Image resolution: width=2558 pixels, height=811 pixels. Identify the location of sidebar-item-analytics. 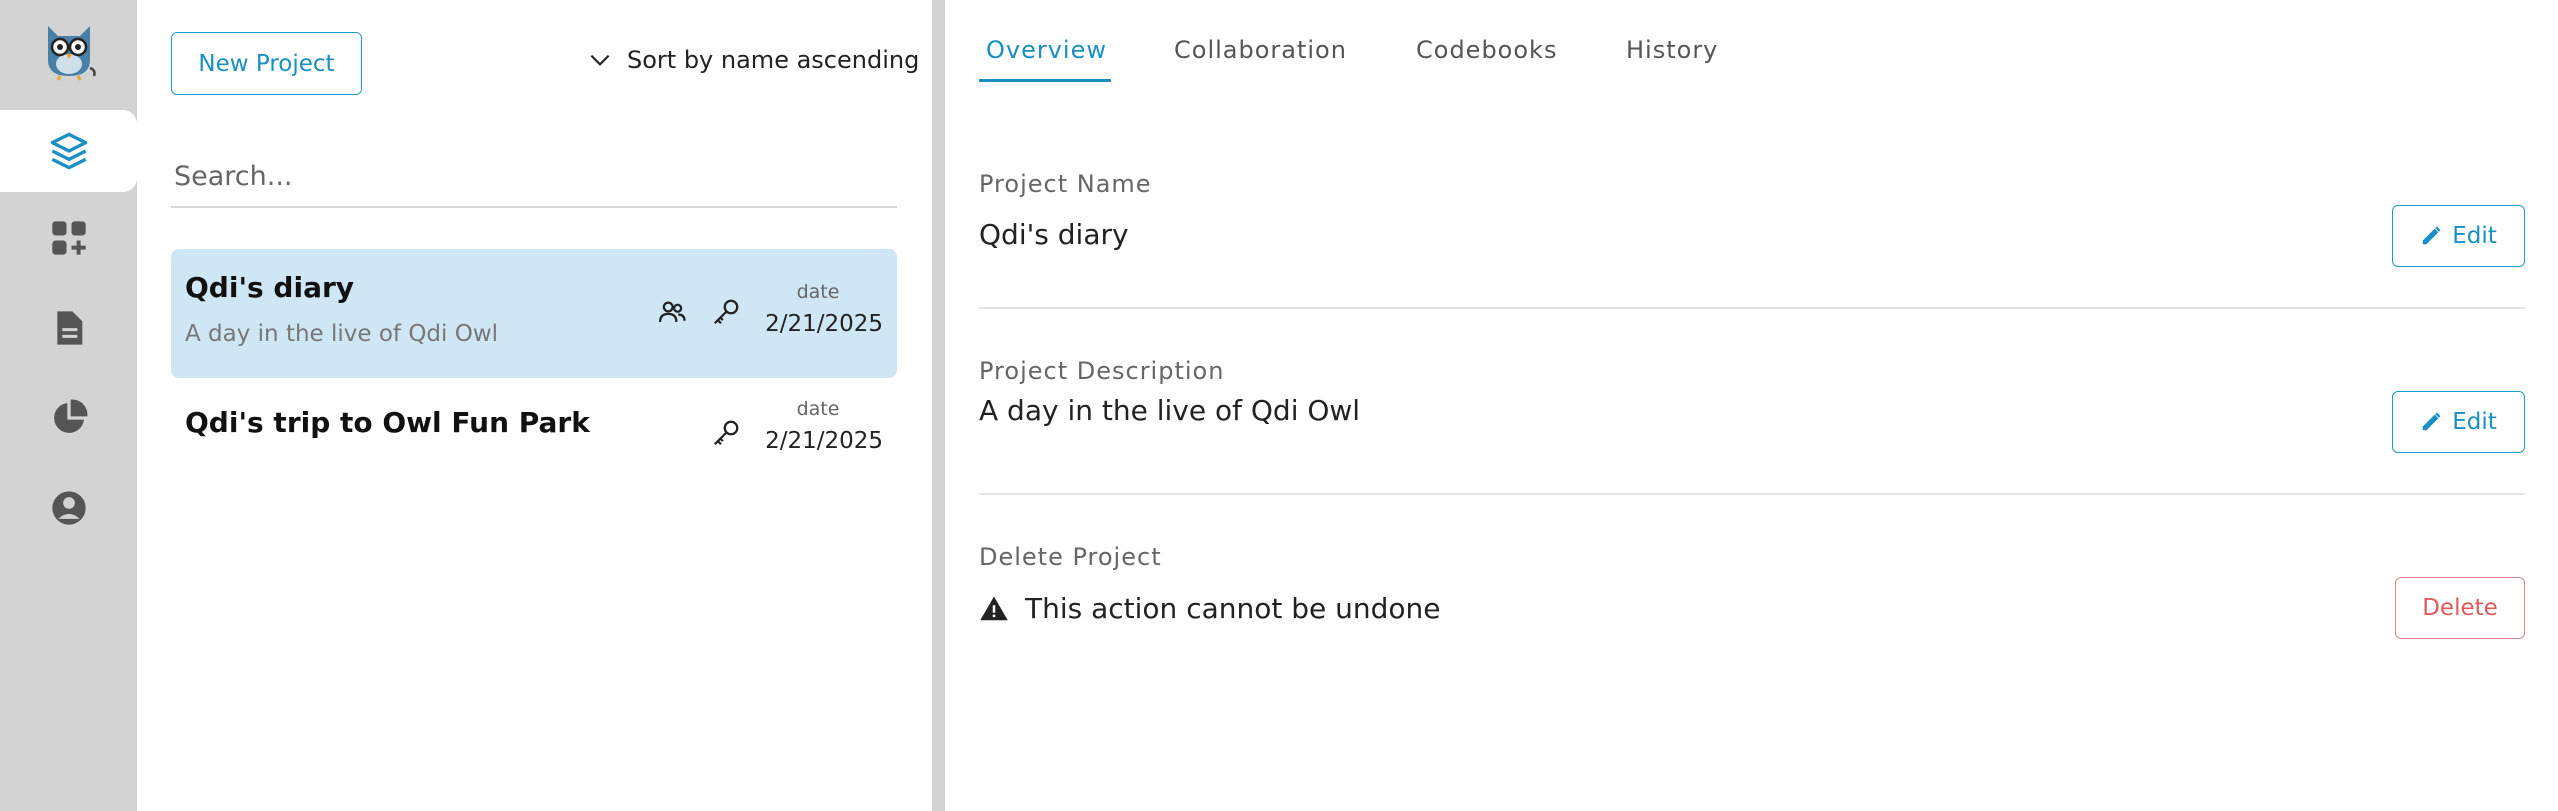
(68, 418).